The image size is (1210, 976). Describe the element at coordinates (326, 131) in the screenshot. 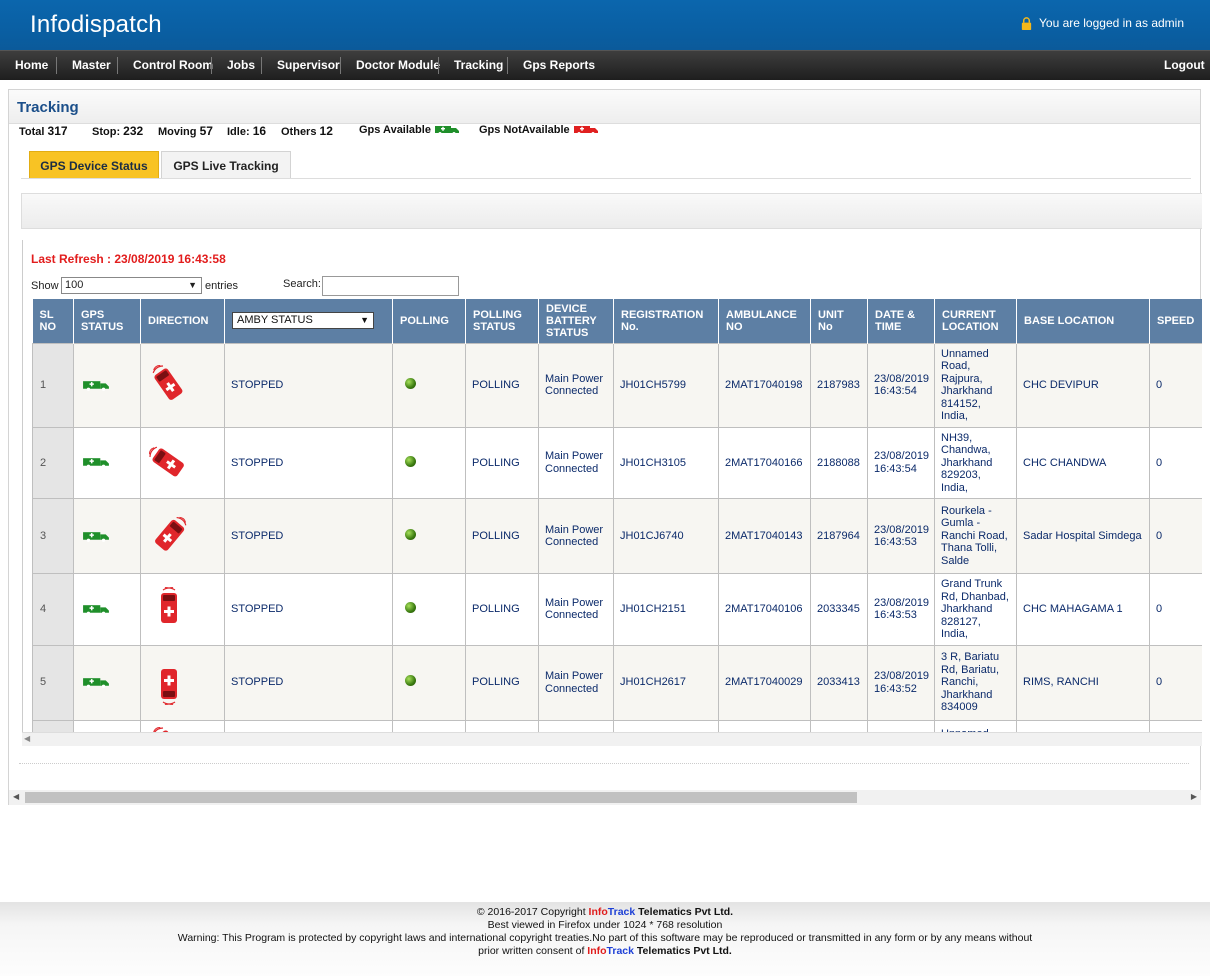

I see `others-value: 12` at that location.